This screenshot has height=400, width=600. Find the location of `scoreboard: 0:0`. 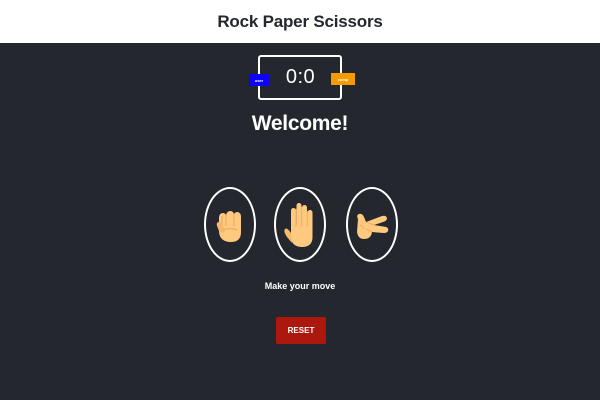

scoreboard: 0:0 is located at coordinates (300, 77).